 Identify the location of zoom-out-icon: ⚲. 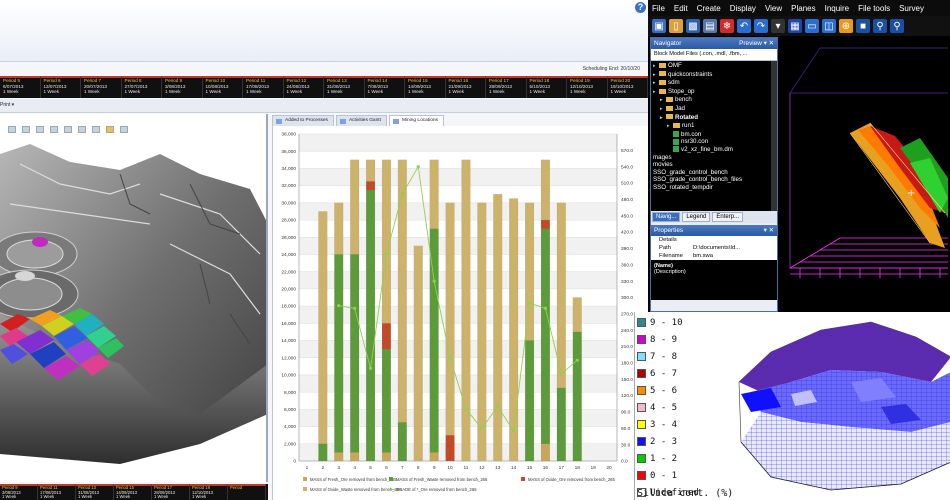
(897, 26).